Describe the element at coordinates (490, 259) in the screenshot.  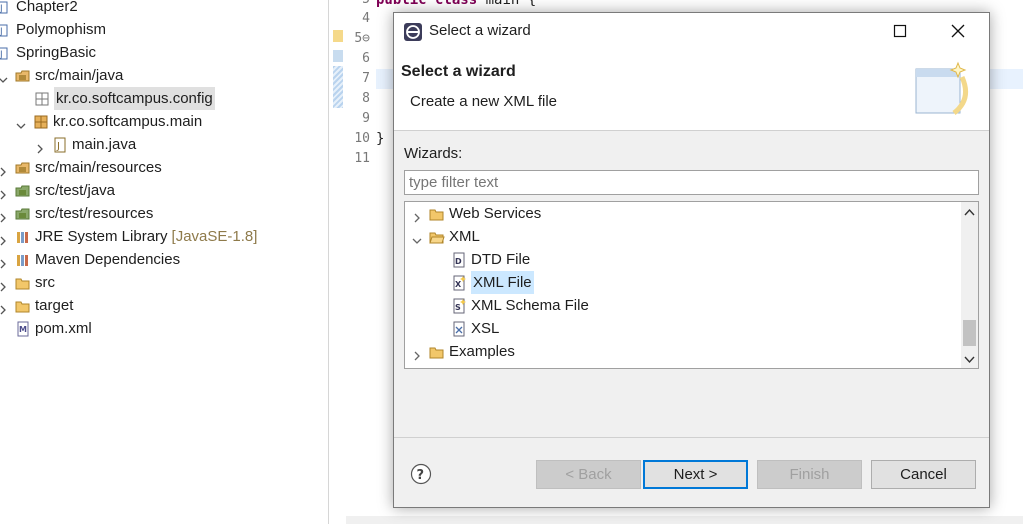
I see `wizard-dtd-file: D DTD File` at that location.